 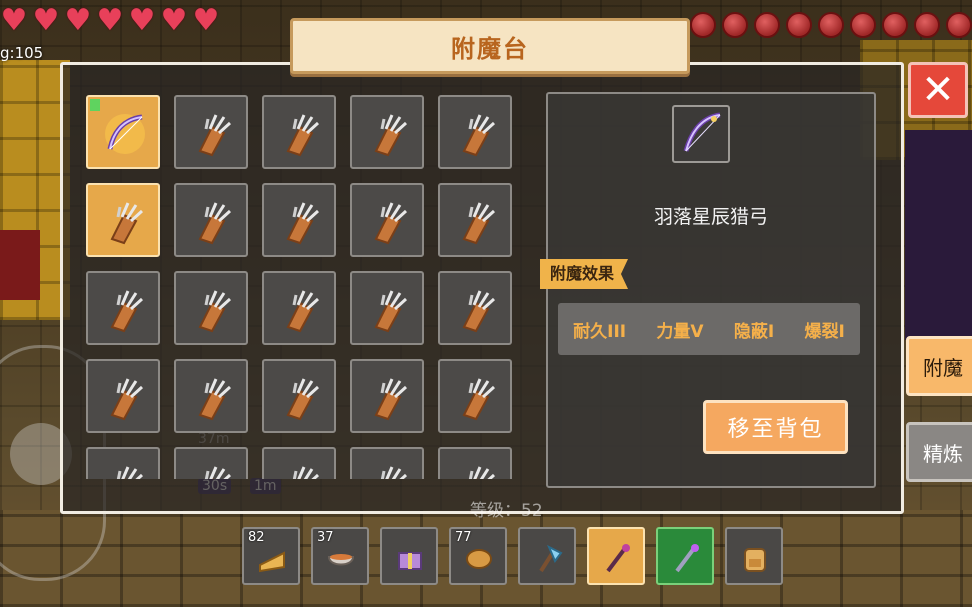 What do you see at coordinates (701, 134) in the screenshot?
I see `item-preview-frame` at bounding box center [701, 134].